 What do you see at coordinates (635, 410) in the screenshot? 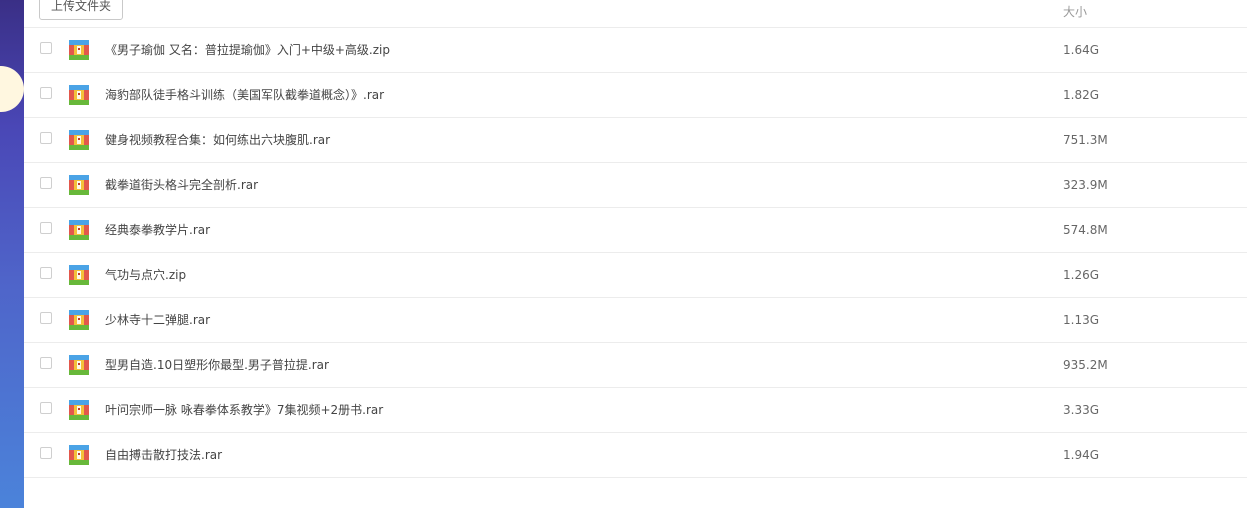
I see `file-row: 叶问宗师一脉 咏春拳体系教学》7集视频+2册书.rar 3.33G` at bounding box center [635, 410].